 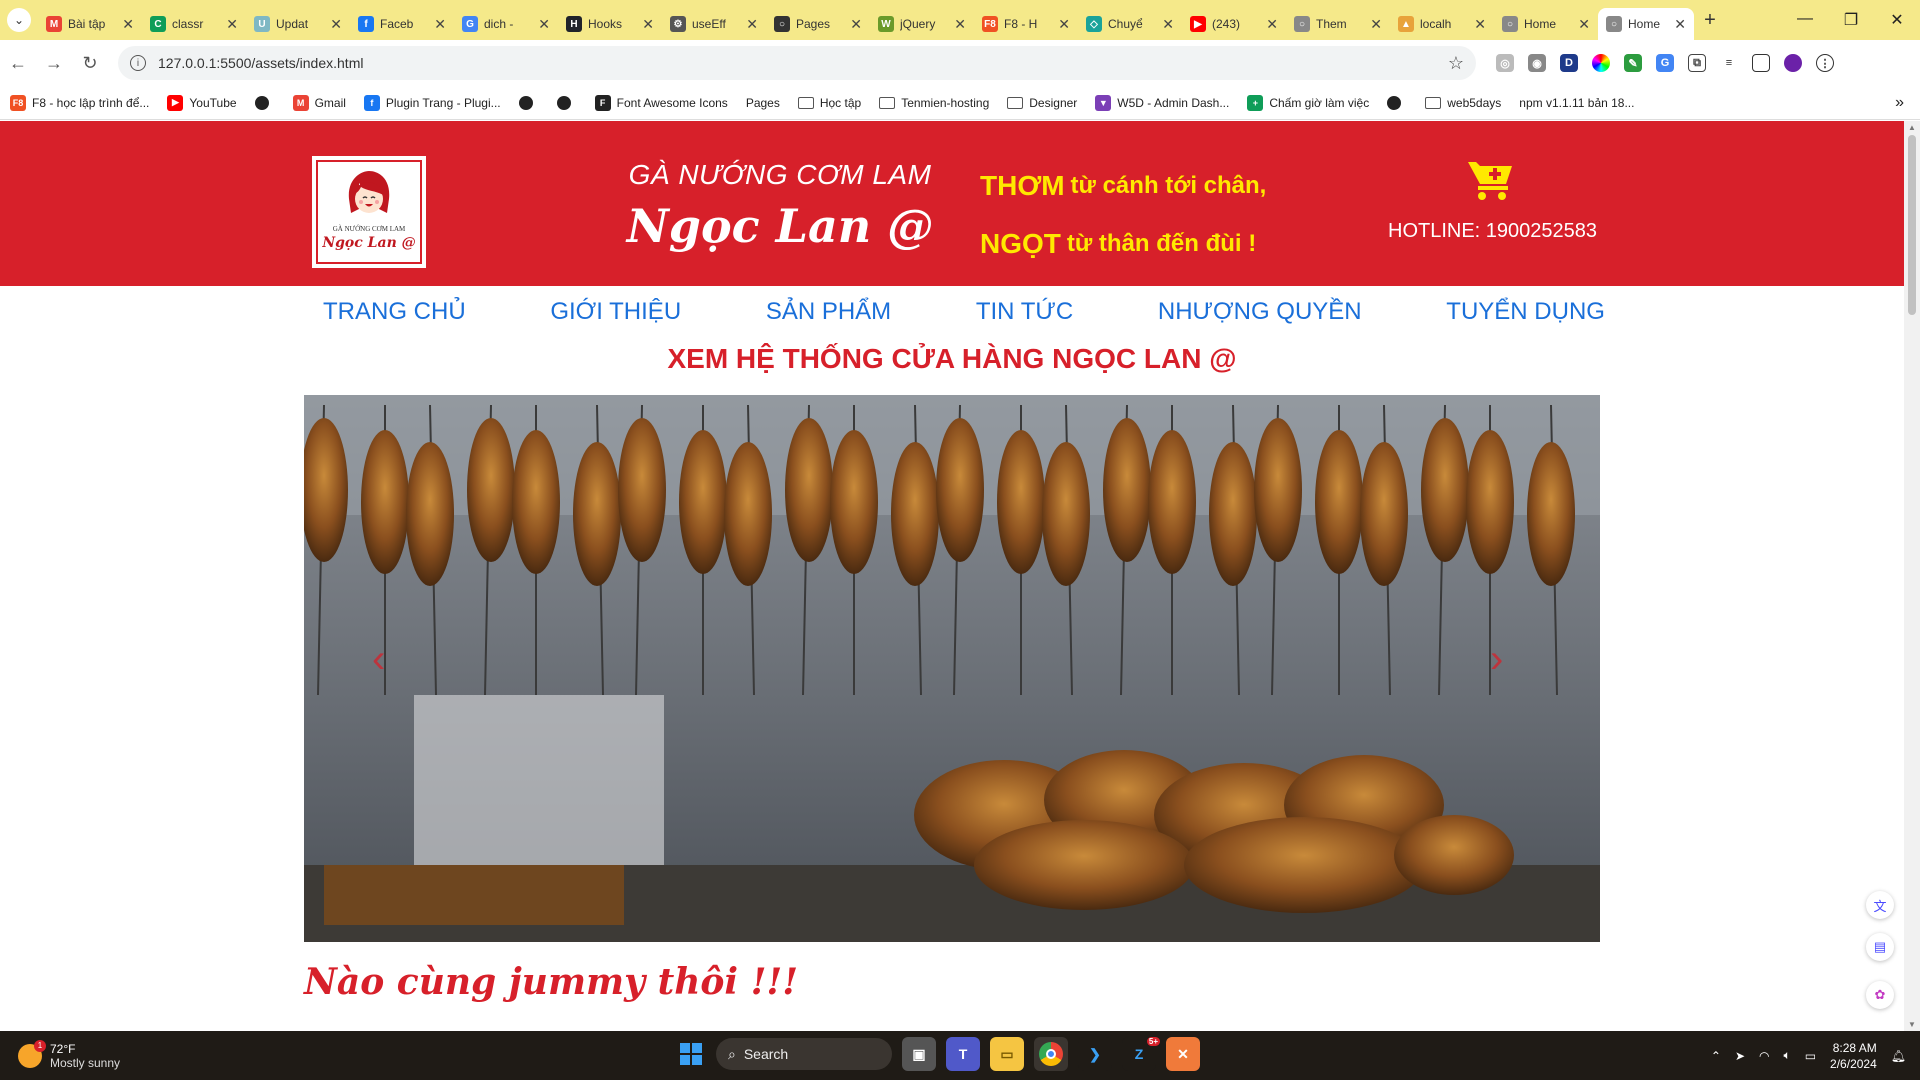 I want to click on bookmark-item: ▶ YouTube, so click(x=202, y=102).